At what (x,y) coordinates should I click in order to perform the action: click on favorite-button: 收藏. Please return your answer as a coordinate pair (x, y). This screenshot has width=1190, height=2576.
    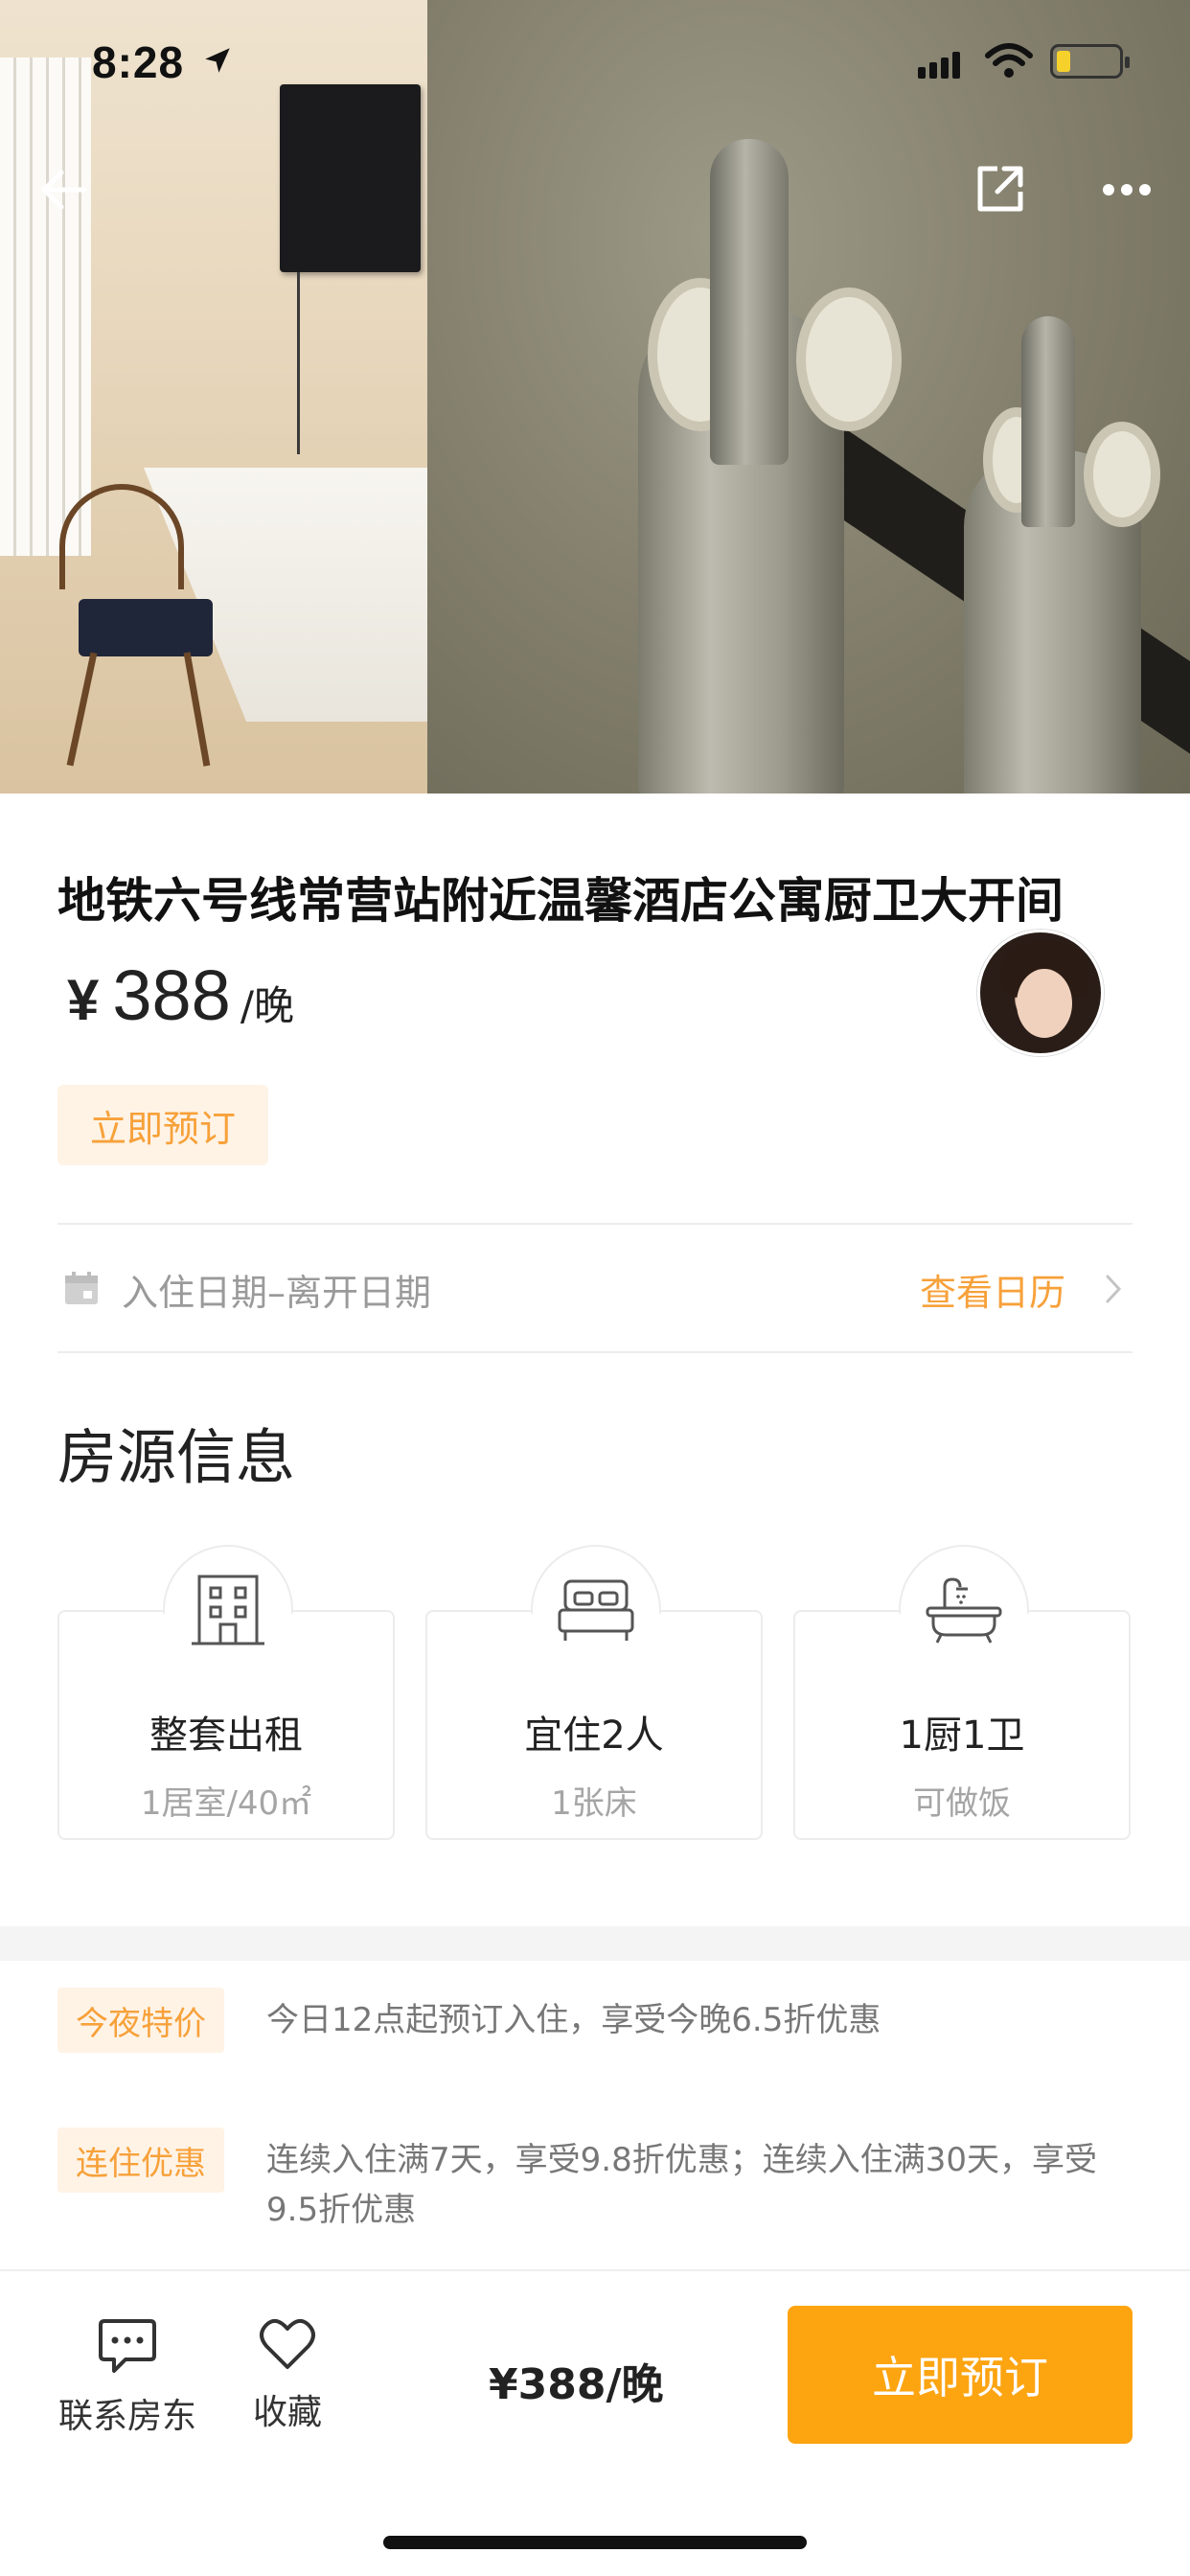
    Looking at the image, I should click on (287, 2375).